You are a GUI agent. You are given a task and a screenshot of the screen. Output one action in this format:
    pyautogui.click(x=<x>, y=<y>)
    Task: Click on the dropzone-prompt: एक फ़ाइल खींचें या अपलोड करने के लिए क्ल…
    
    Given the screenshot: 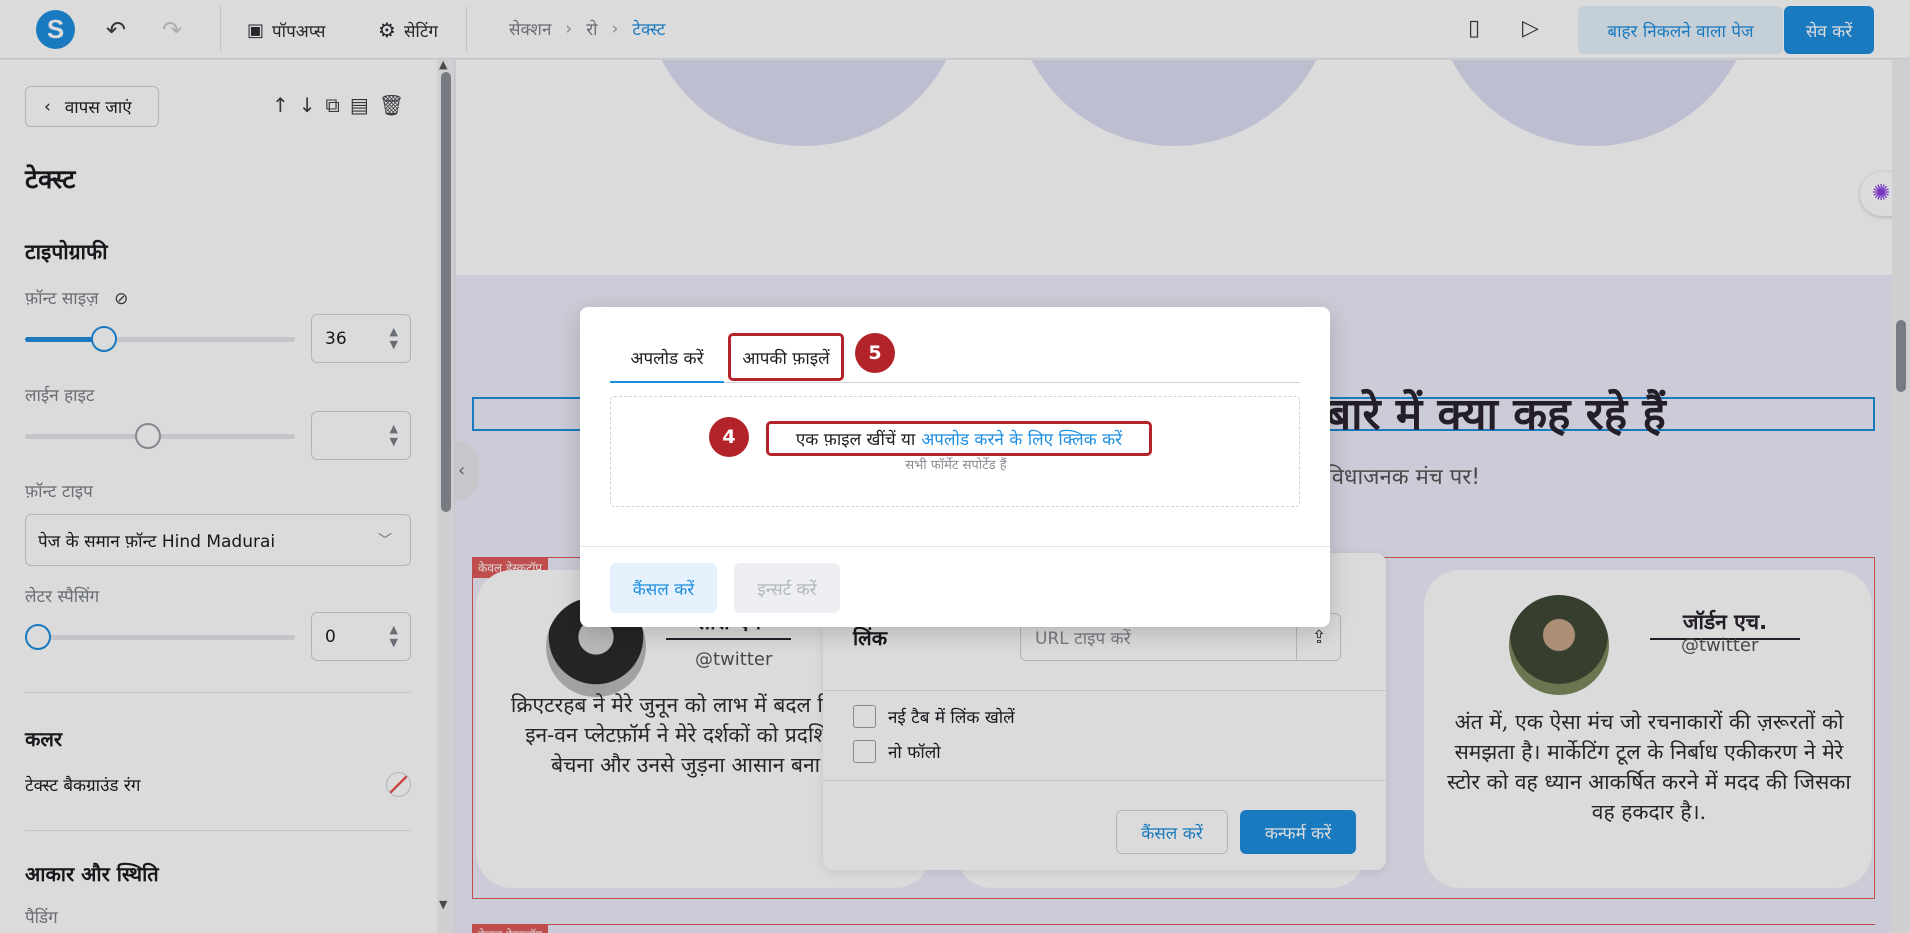 What is the action you would take?
    pyautogui.click(x=959, y=438)
    